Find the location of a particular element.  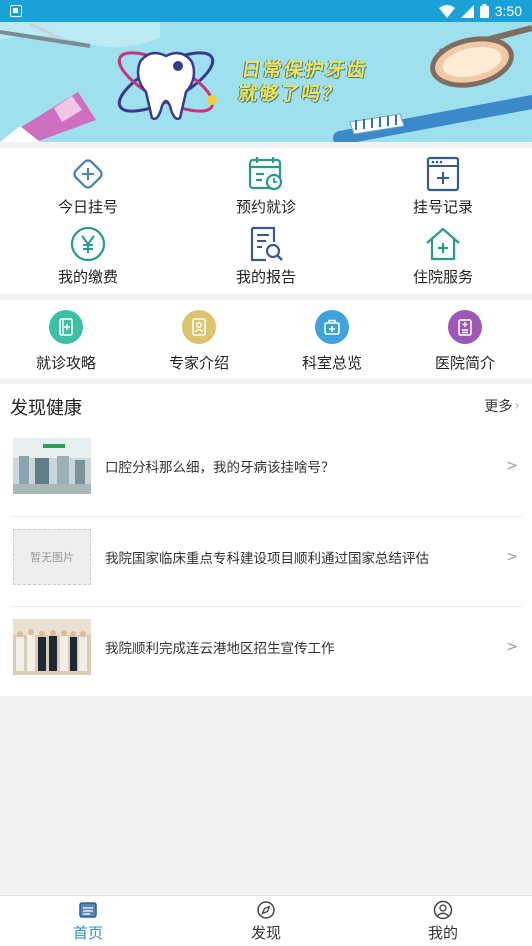

info-item-hospital-intro: 医院简介 is located at coordinates (465, 341).